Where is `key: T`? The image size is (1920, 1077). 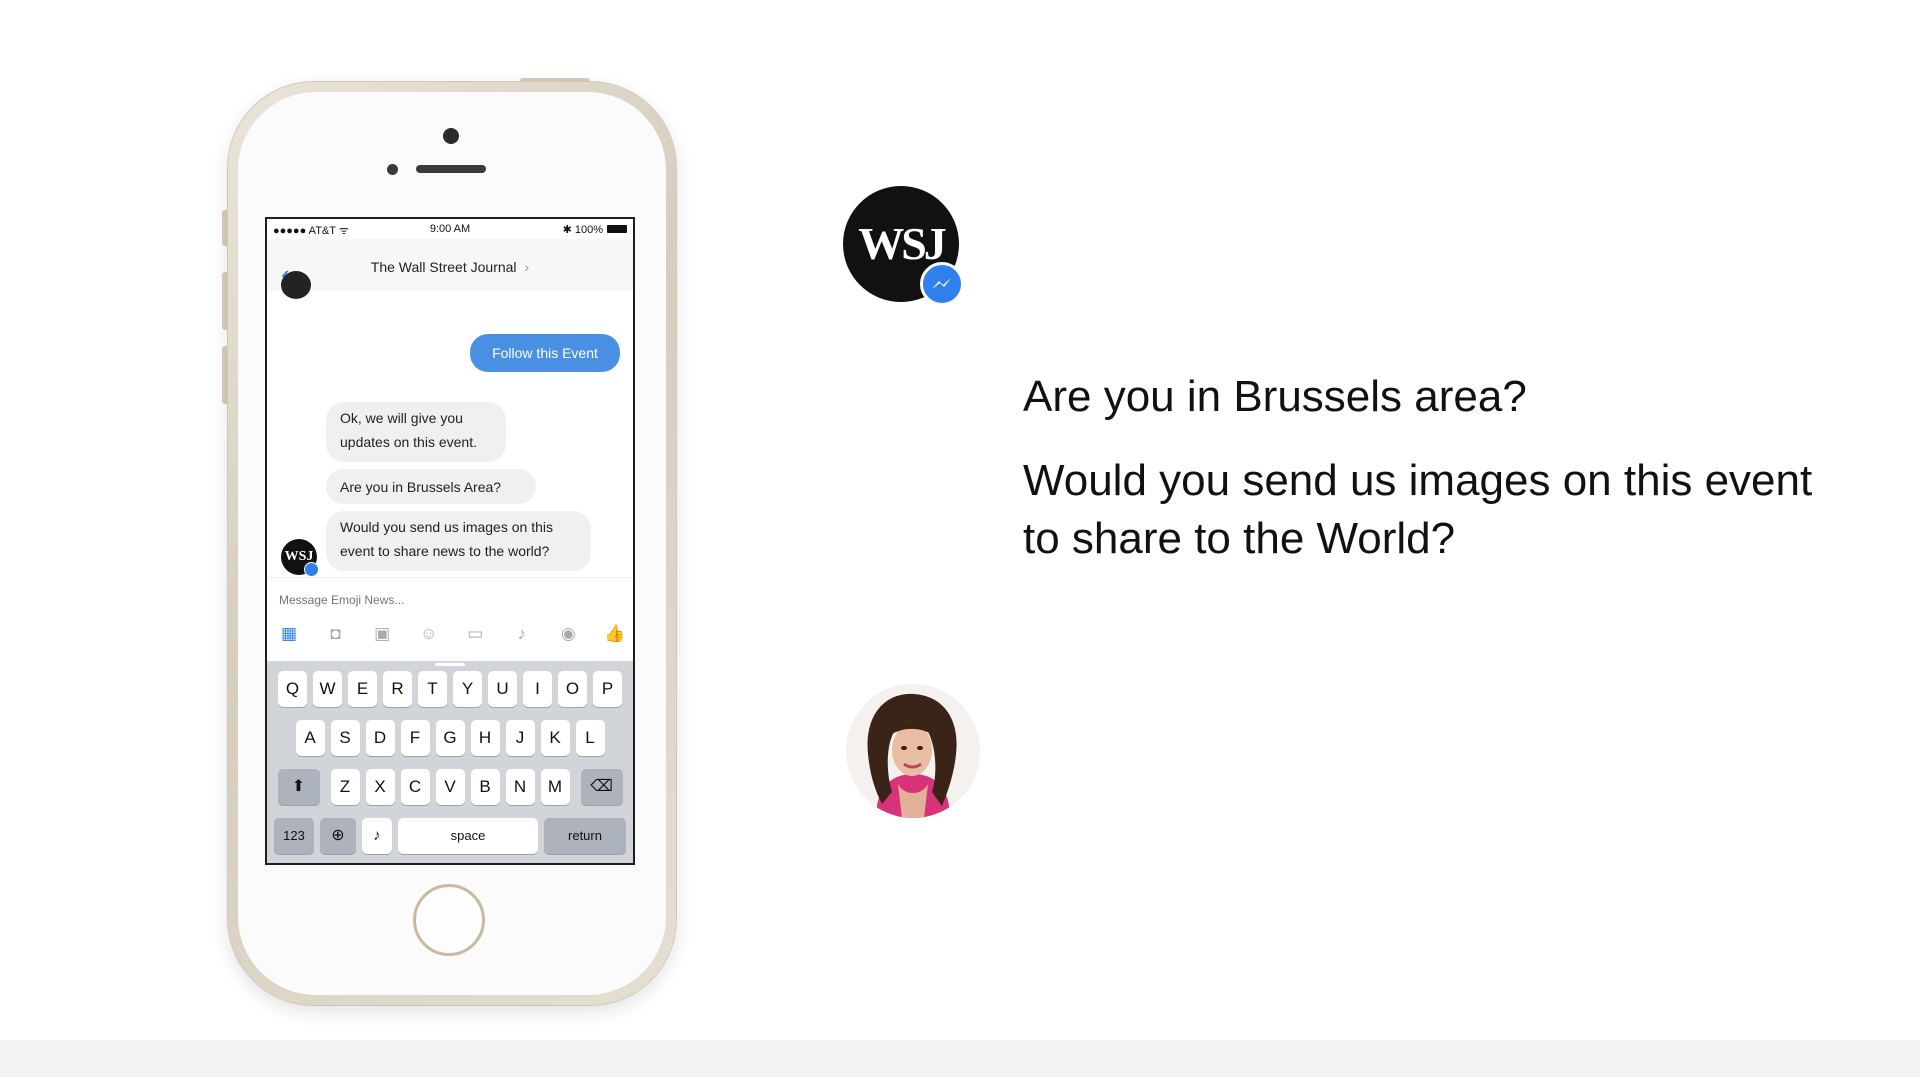
key: T is located at coordinates (432, 689).